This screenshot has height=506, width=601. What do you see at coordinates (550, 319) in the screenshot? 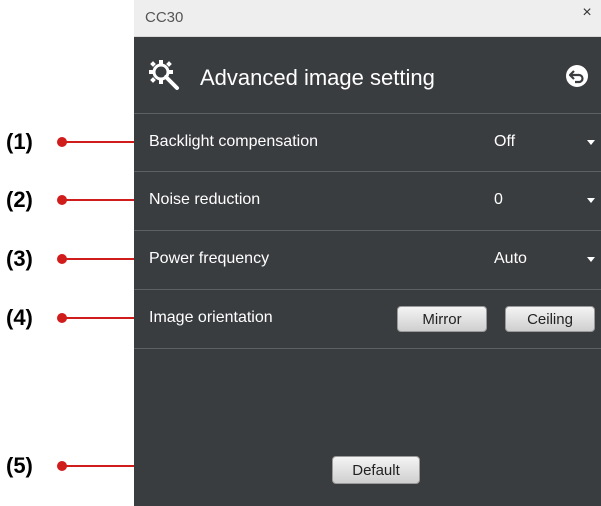
I see `ceiling-button: Ceiling` at bounding box center [550, 319].